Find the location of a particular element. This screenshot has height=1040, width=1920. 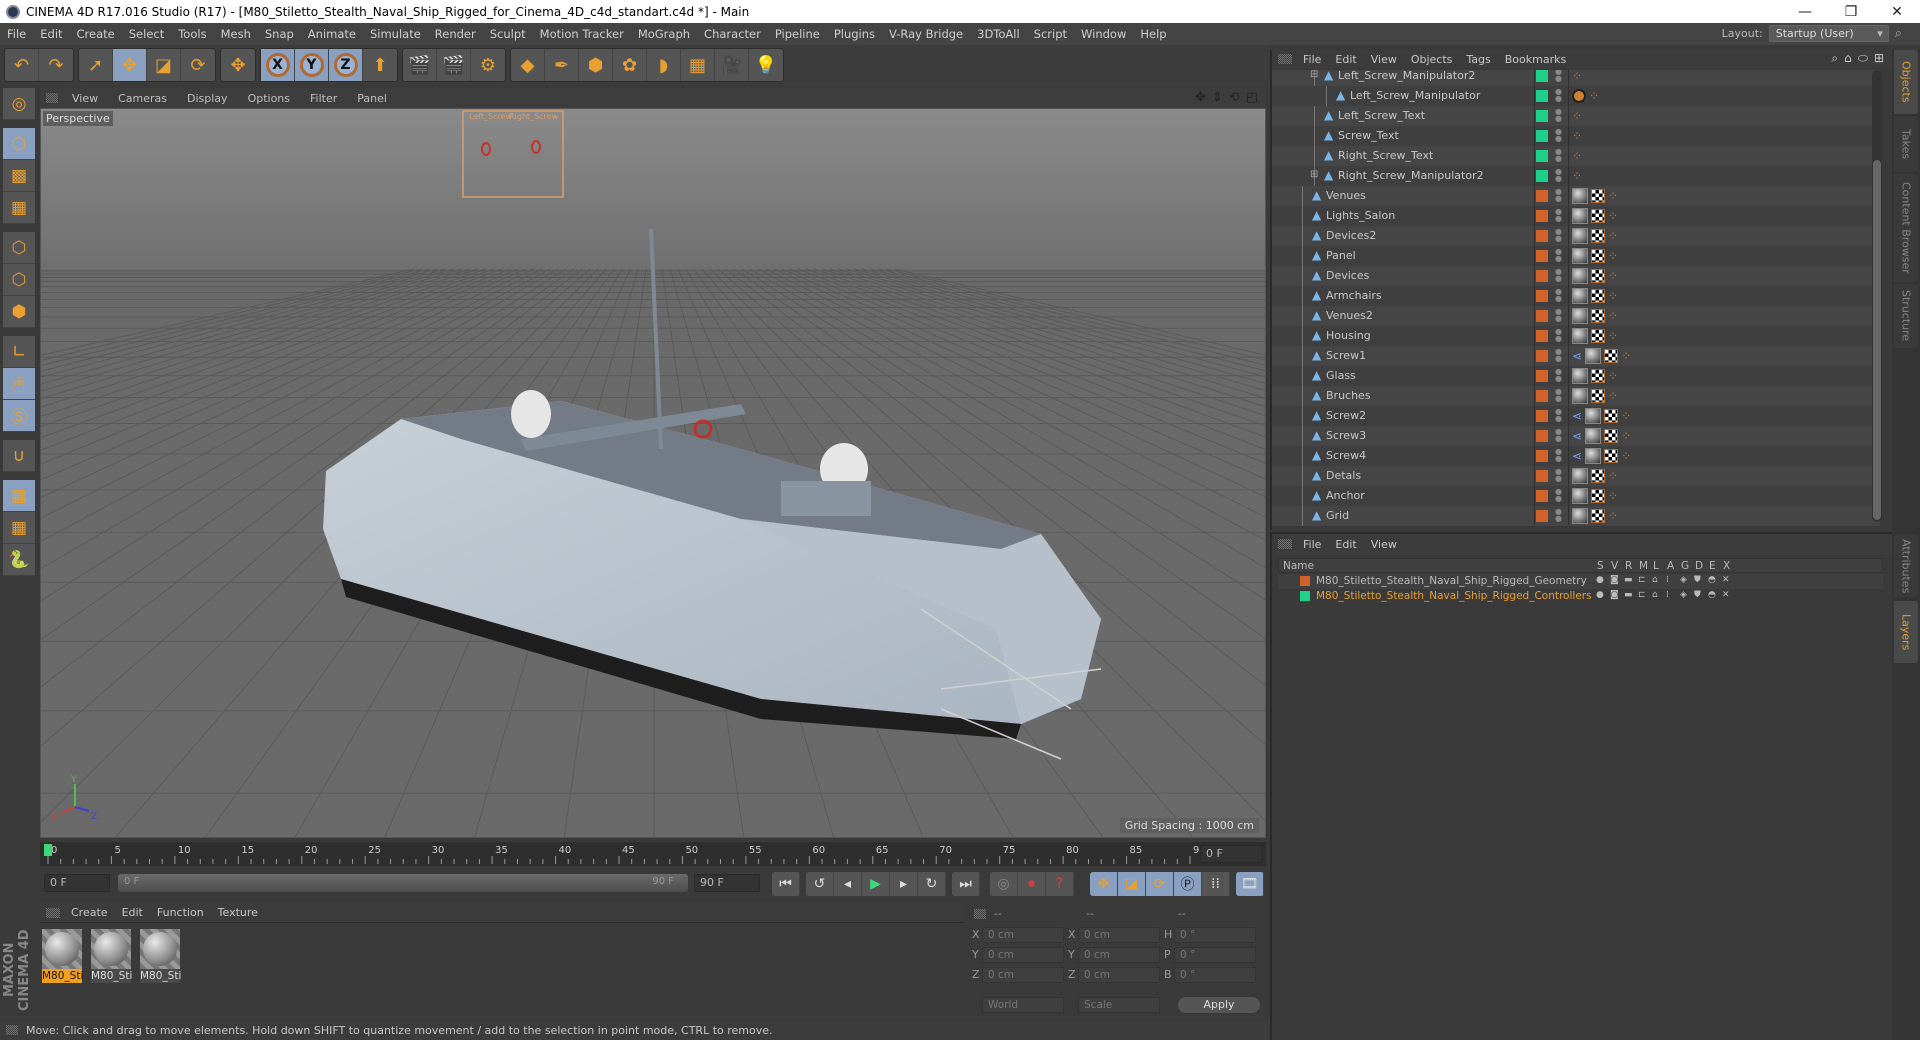

object-name: Screw_Text is located at coordinates (1368, 135).